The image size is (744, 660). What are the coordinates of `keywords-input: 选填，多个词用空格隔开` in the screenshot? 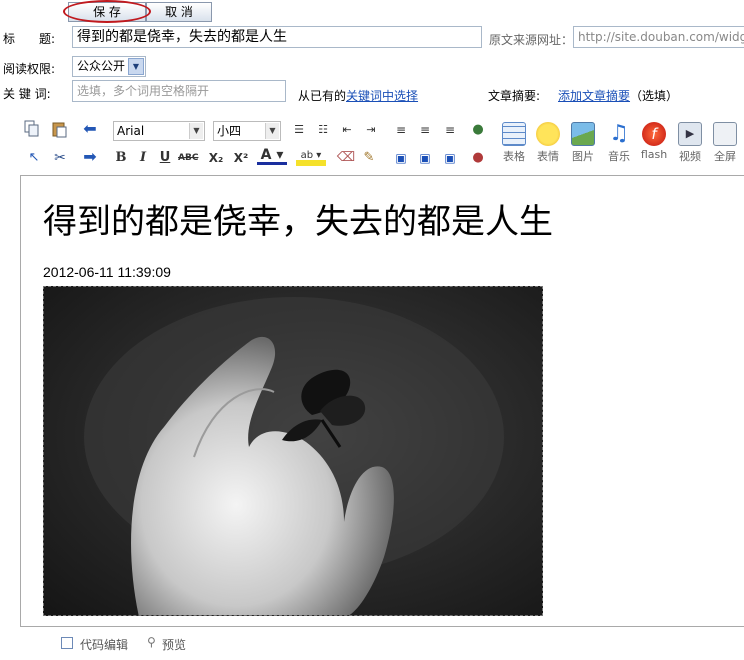 It's located at (179, 91).